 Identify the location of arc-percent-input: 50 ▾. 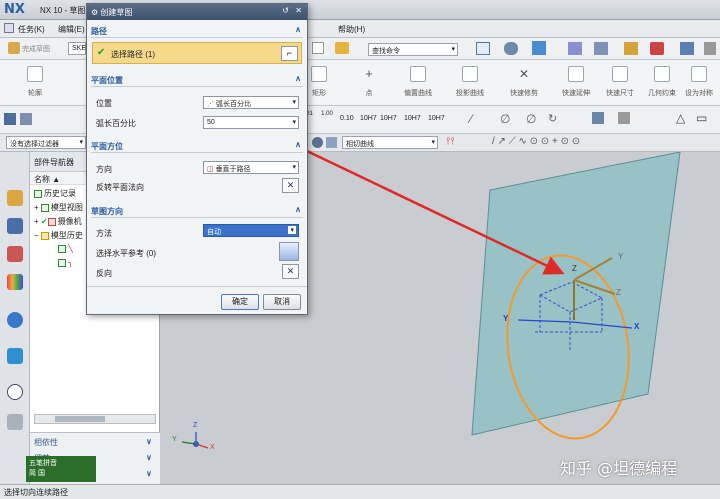
(251, 122).